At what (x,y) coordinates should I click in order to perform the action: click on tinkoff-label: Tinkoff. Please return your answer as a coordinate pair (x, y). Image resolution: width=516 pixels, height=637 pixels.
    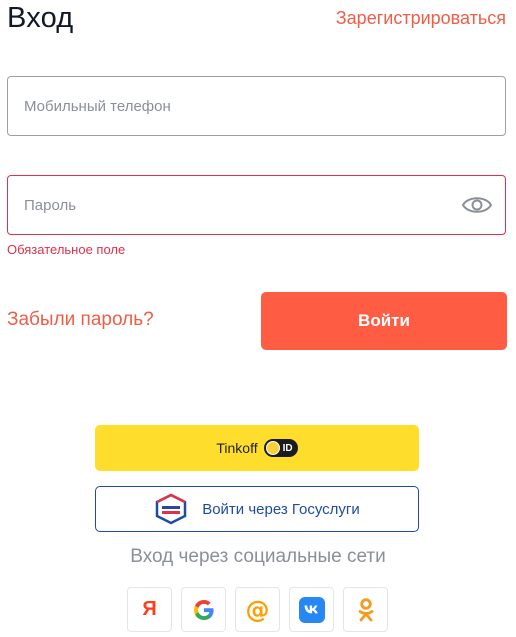
    Looking at the image, I should click on (237, 448).